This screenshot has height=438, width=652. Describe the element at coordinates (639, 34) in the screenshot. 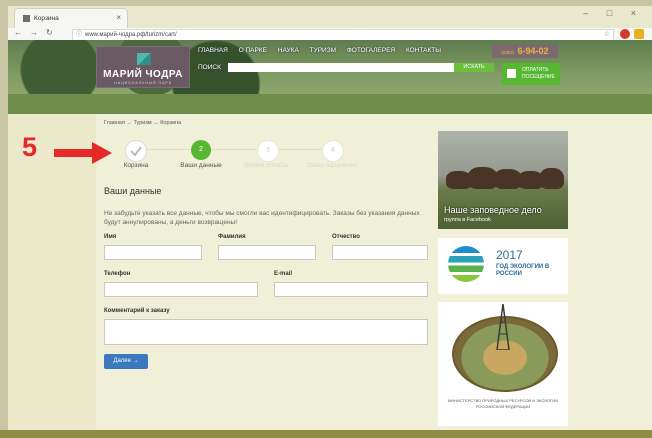

I see `extension-yellow-icon` at that location.